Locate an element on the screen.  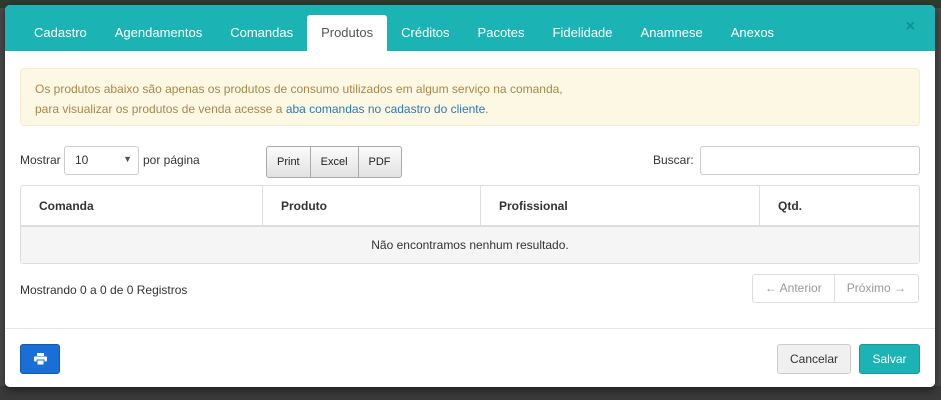
tab-pacotes: Pacotes is located at coordinates (501, 33).